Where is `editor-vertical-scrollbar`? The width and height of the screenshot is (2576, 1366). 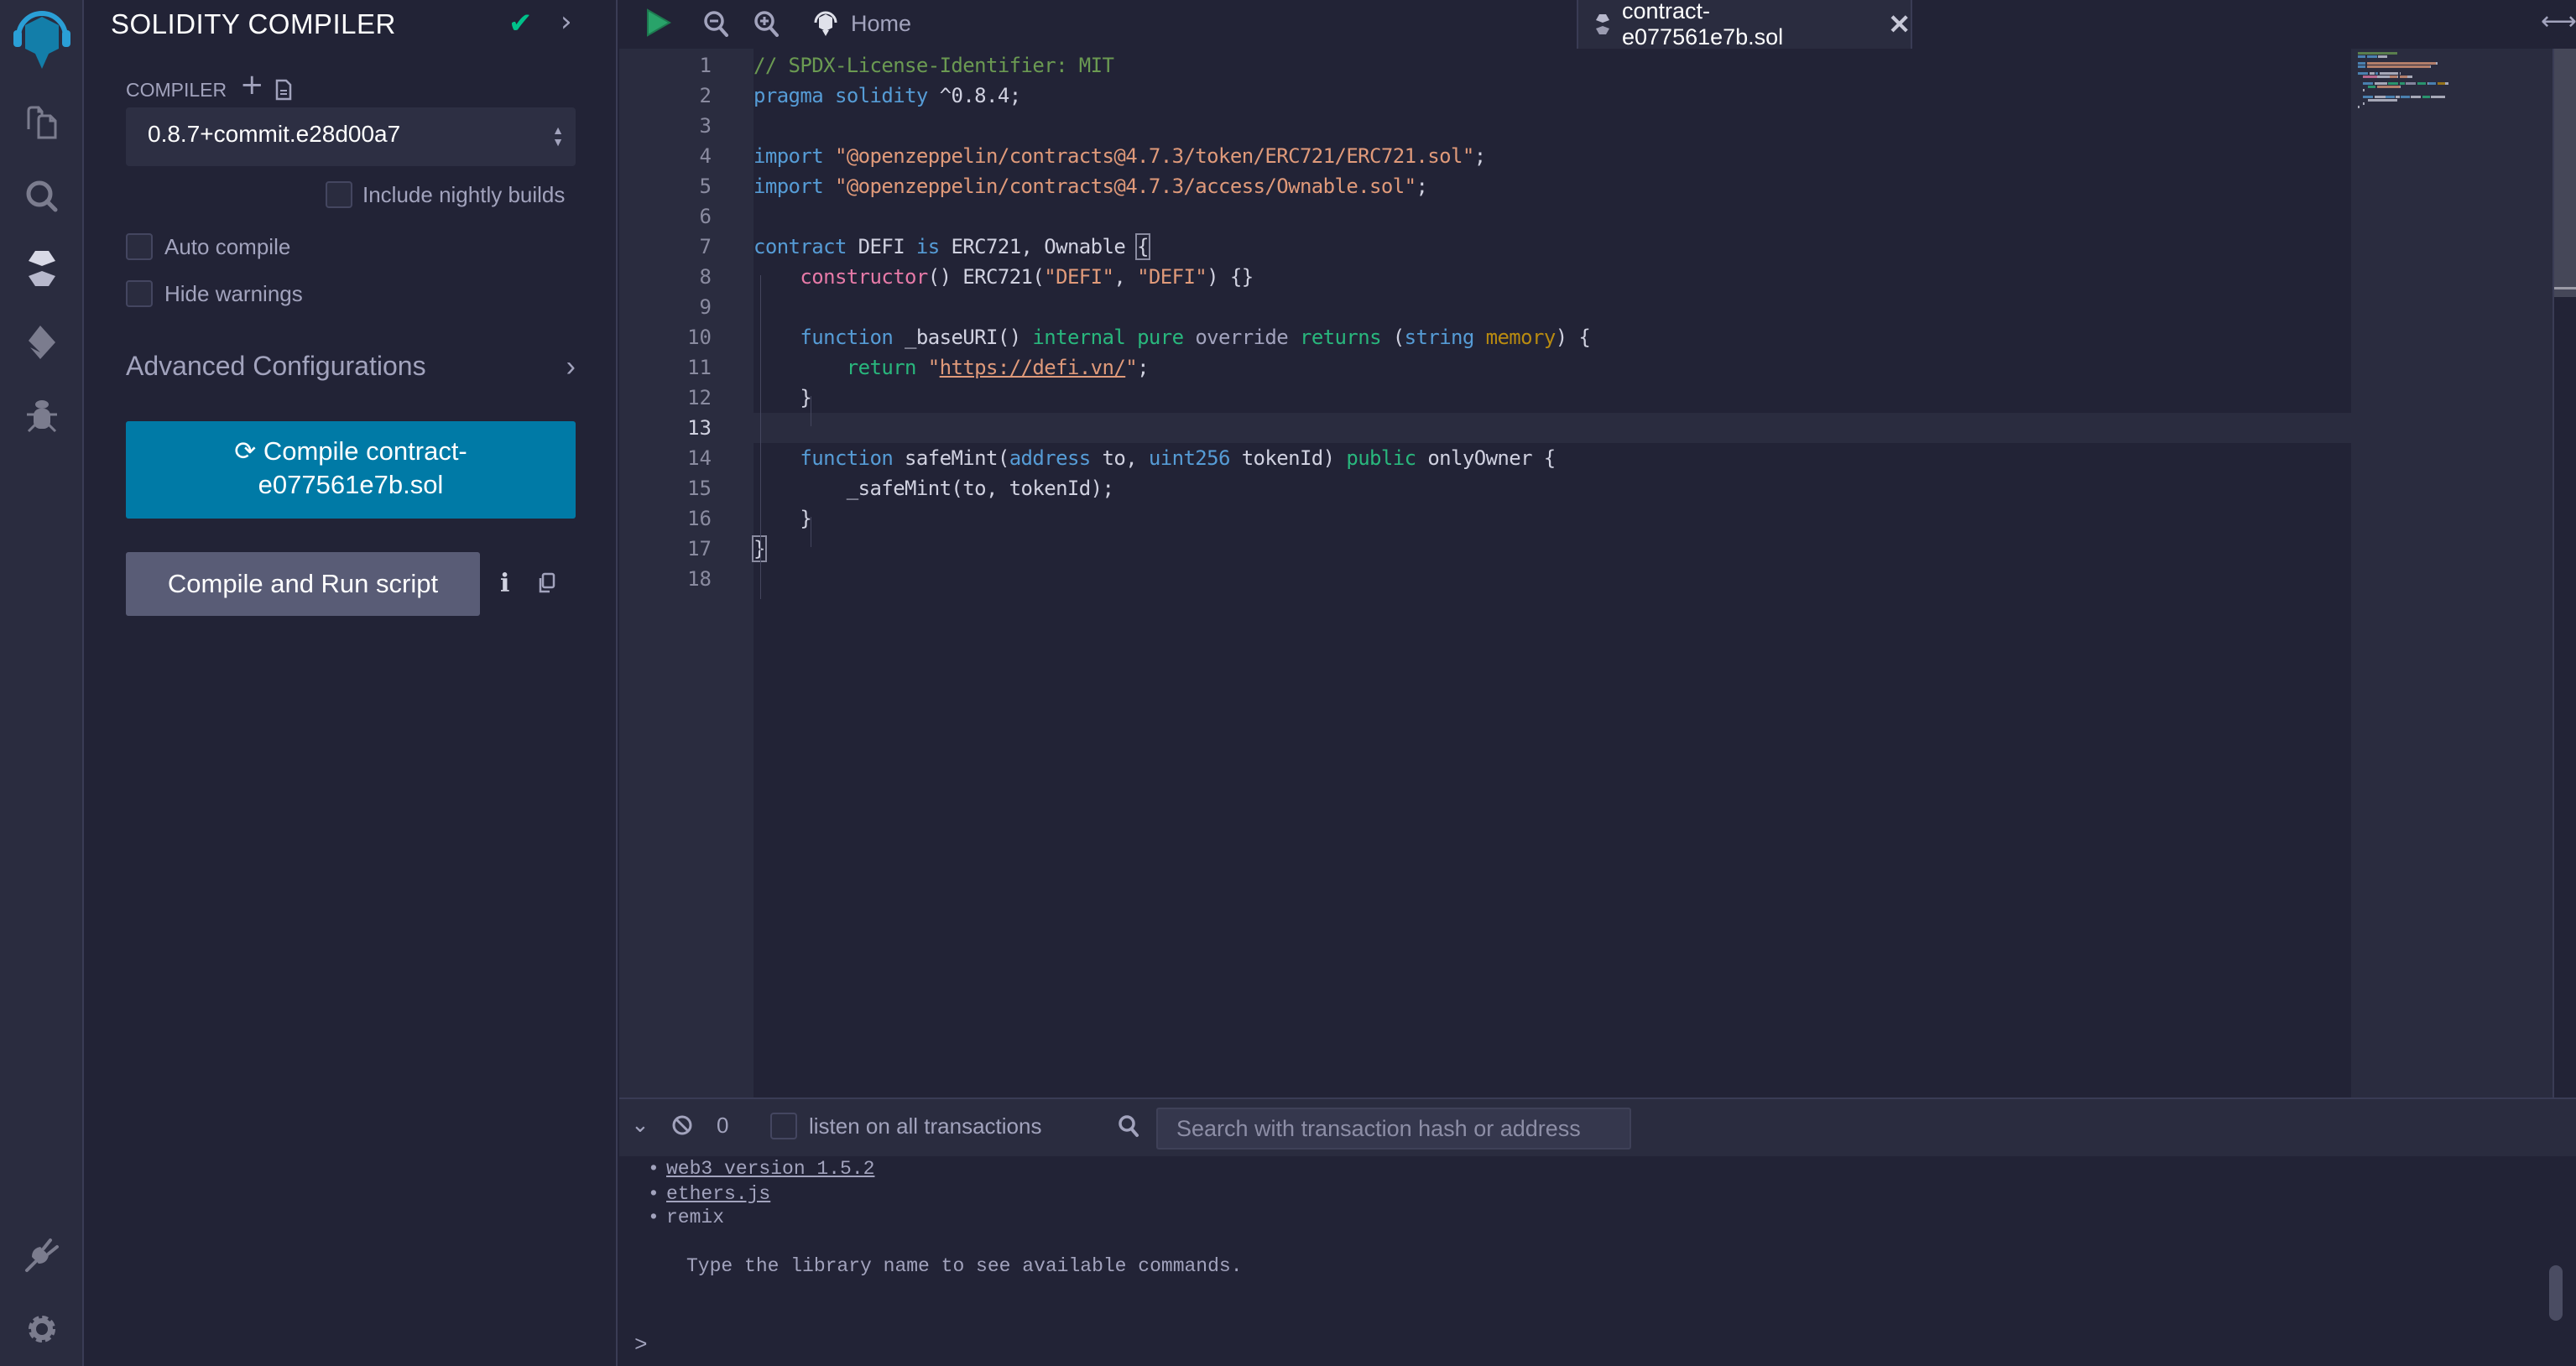
editor-vertical-scrollbar is located at coordinates (2564, 573).